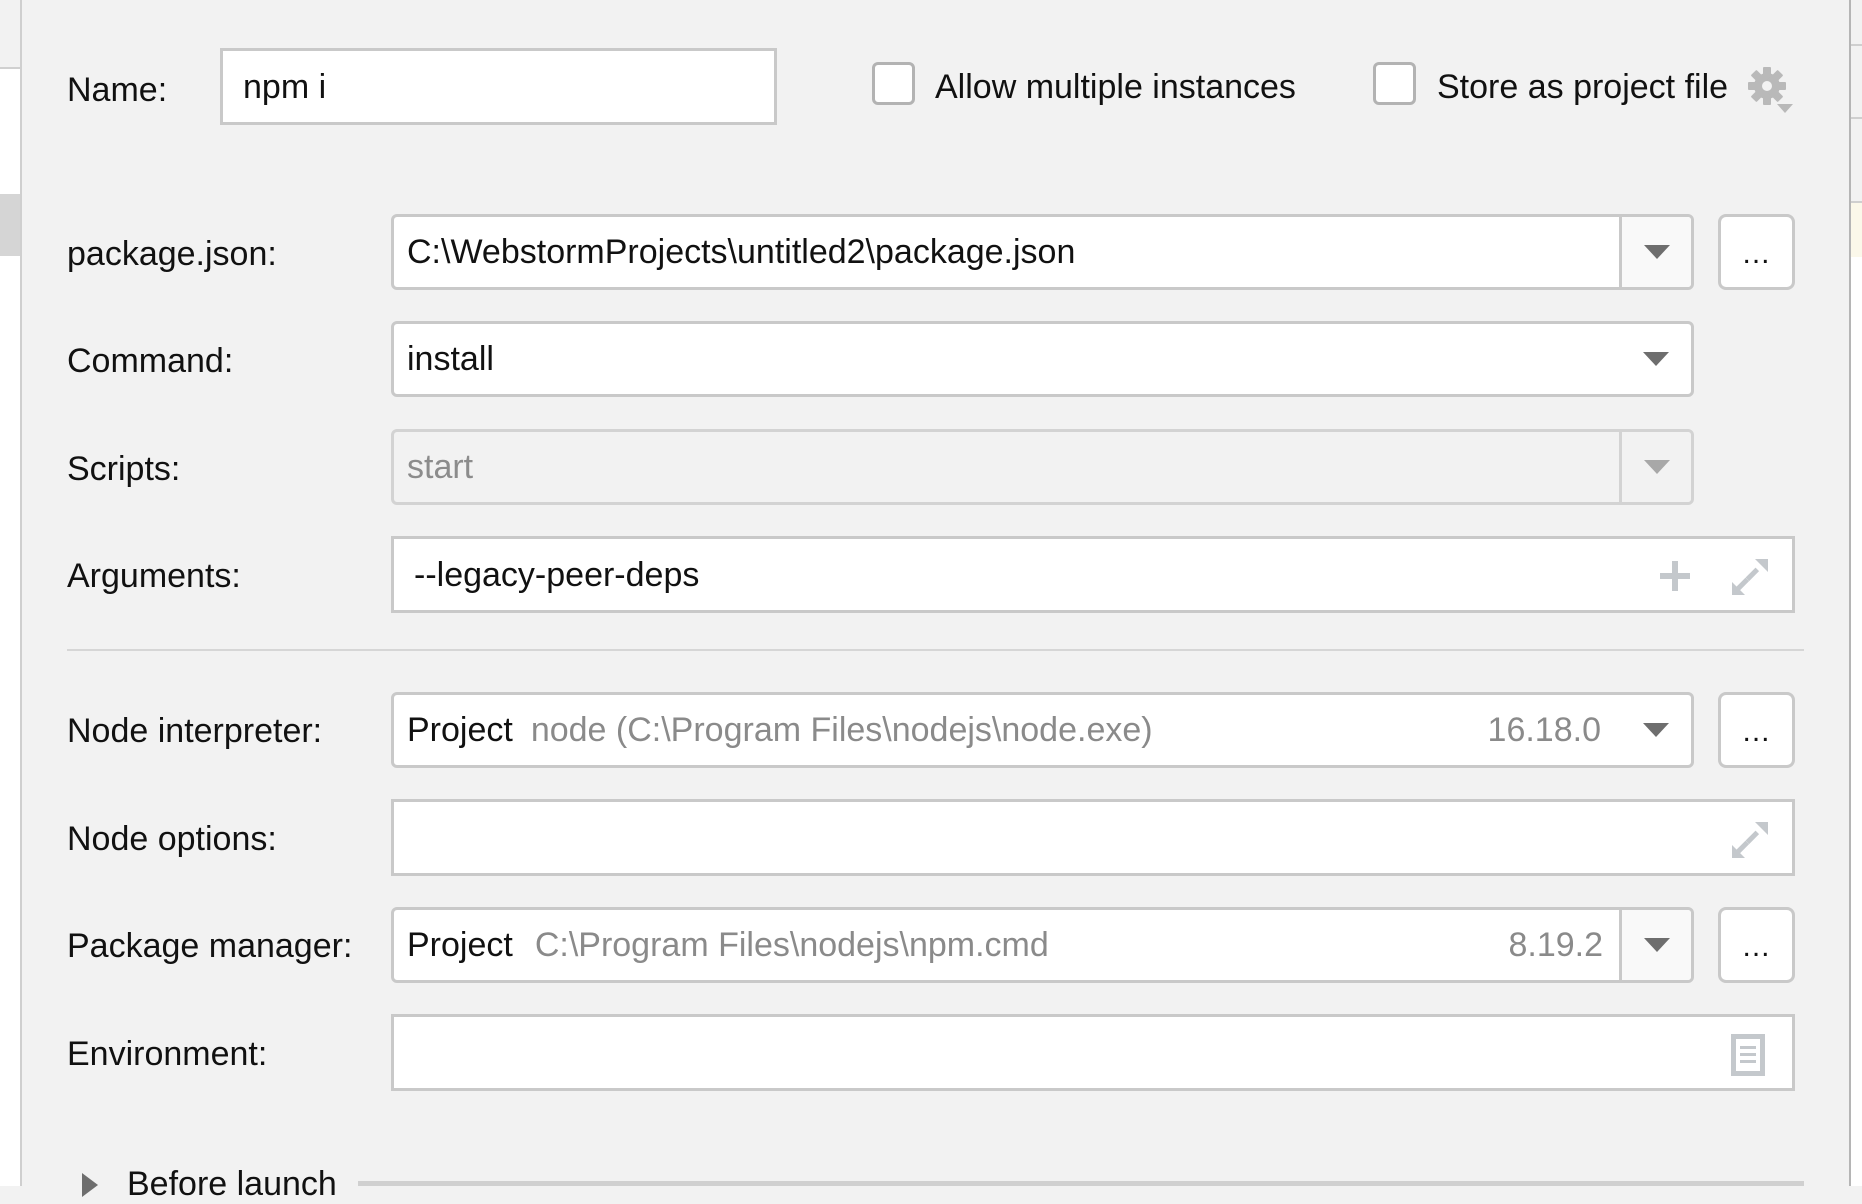 The height and width of the screenshot is (1204, 1862). Describe the element at coordinates (167, 1054) in the screenshot. I see `environment-label: Environment:` at that location.